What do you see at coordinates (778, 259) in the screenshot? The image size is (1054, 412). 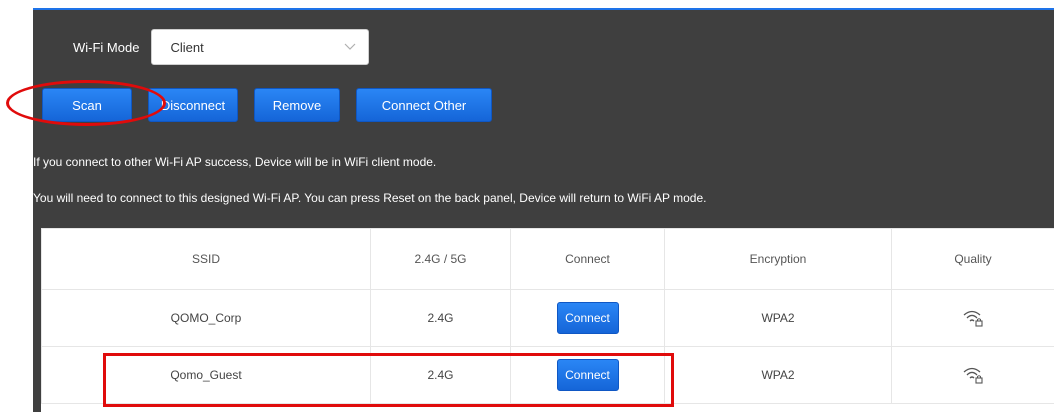 I see `header-encryption: Encryption` at bounding box center [778, 259].